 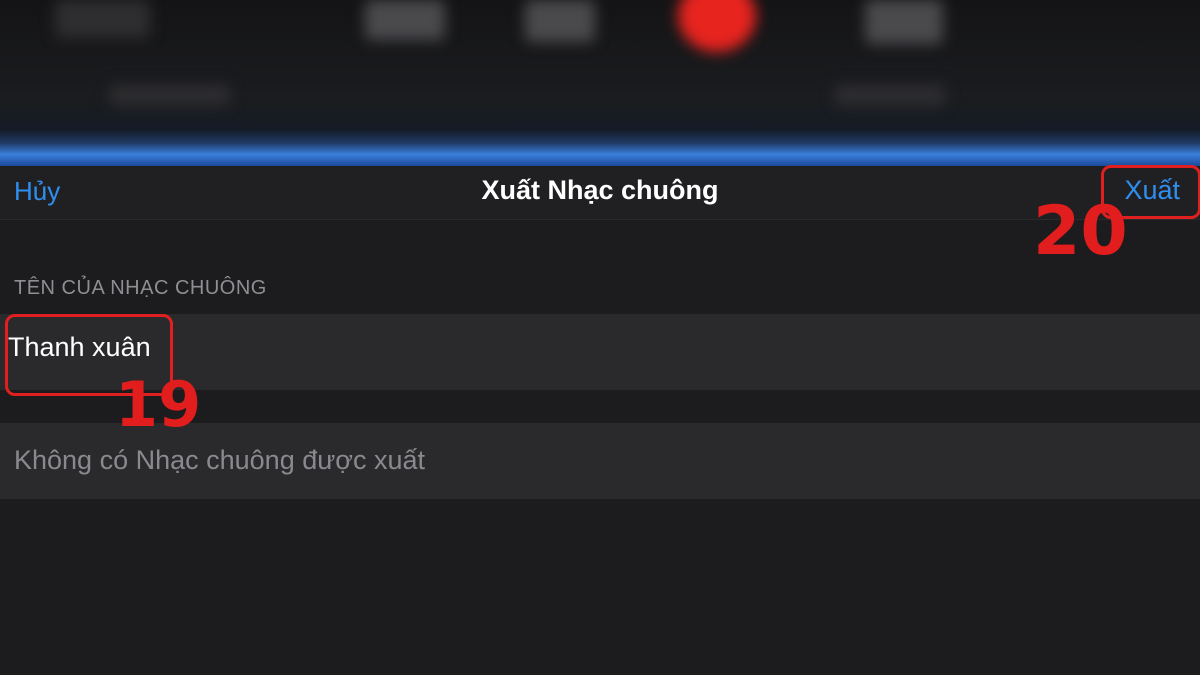 What do you see at coordinates (102, 19) in the screenshot?
I see `blurred-time-display` at bounding box center [102, 19].